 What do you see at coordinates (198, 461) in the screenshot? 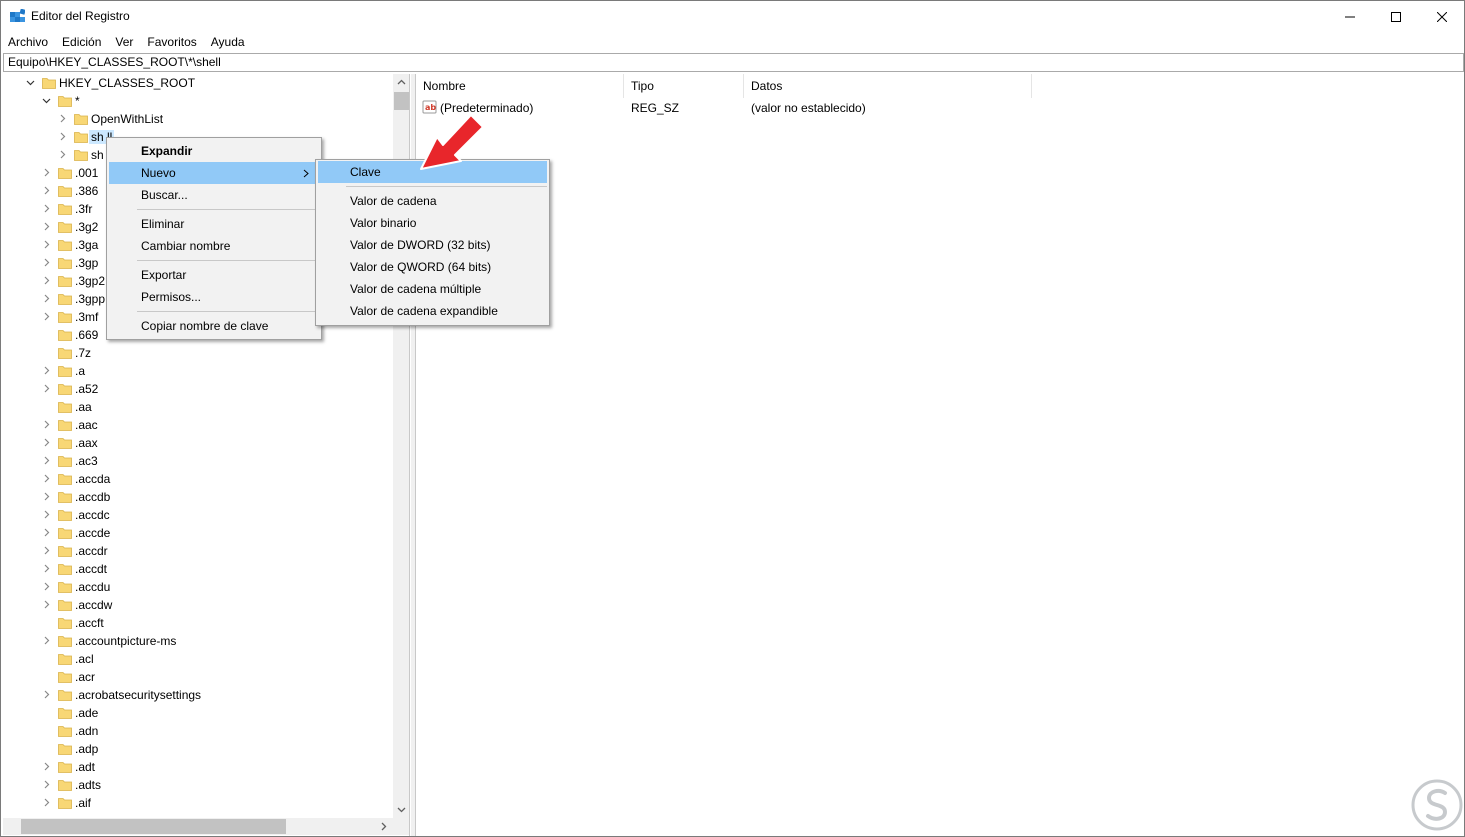
I see `tree-item: .ac3` at bounding box center [198, 461].